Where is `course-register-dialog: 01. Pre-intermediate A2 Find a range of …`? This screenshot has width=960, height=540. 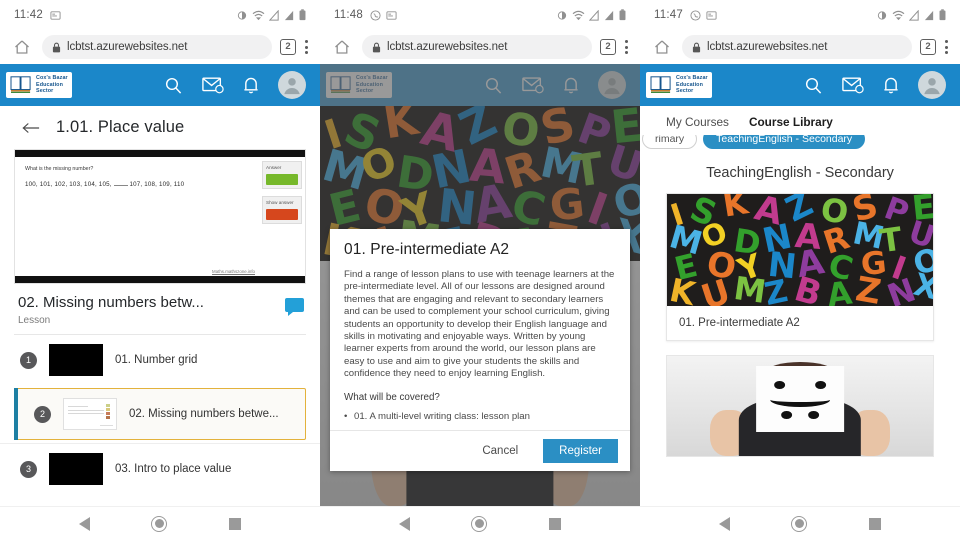 course-register-dialog: 01. Pre-intermediate A2 Find a range of … is located at coordinates (480, 350).